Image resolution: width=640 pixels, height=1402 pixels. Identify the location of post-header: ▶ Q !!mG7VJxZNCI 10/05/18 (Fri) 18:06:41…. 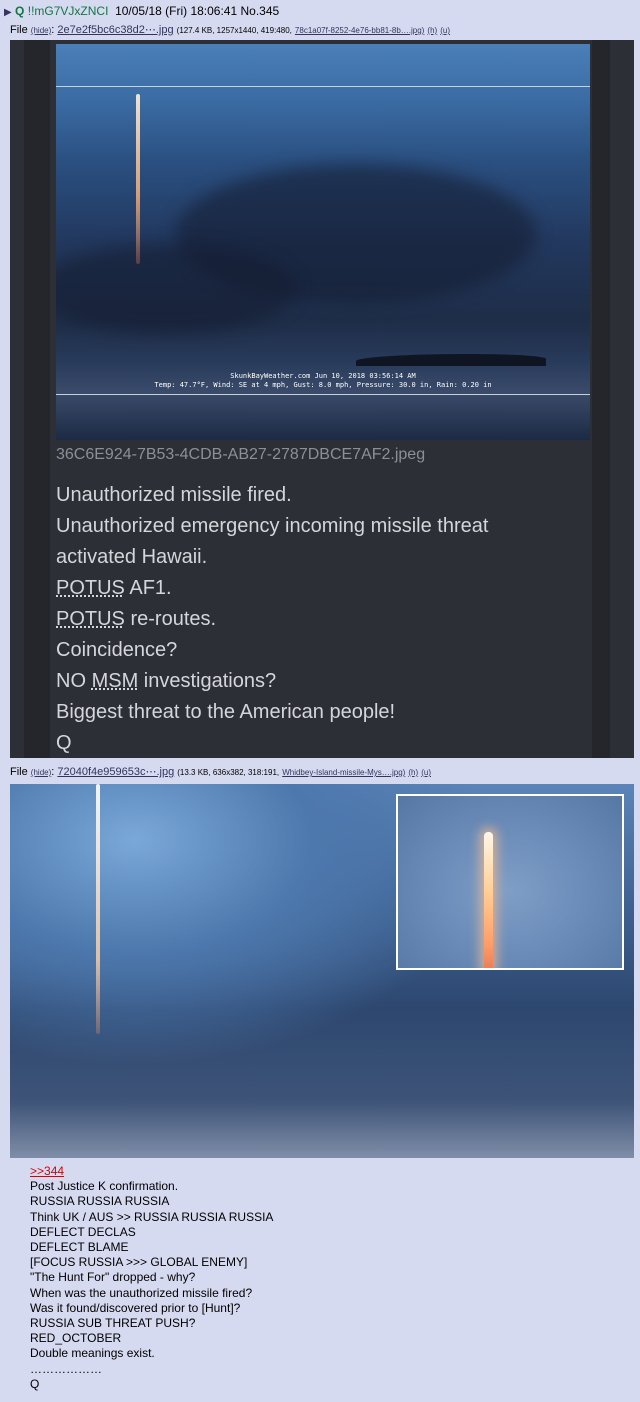
(141, 11).